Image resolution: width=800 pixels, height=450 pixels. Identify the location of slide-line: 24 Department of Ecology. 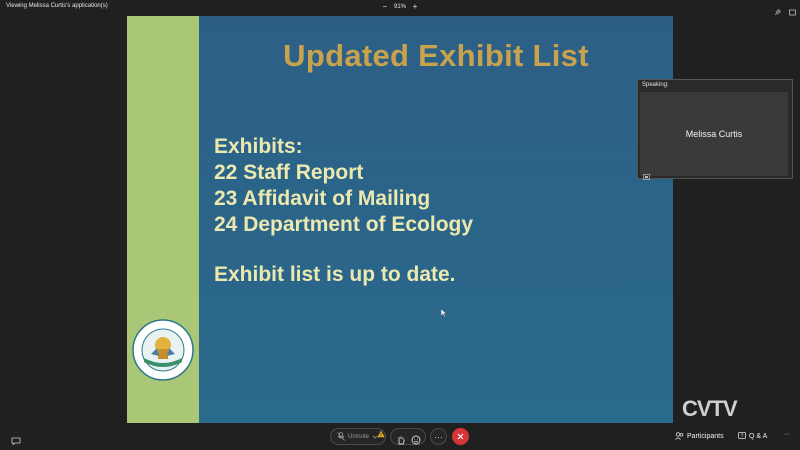
(344, 224).